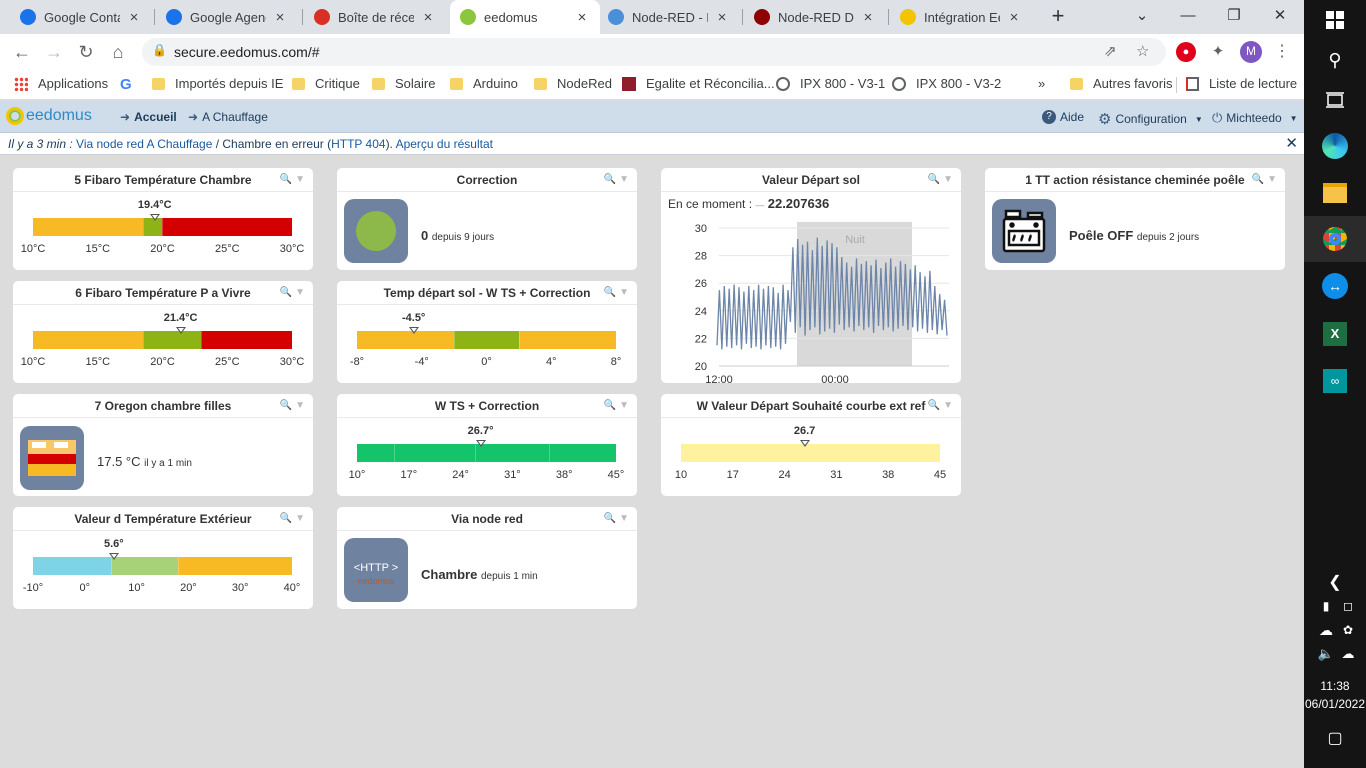 This screenshot has width=1366, height=768. Describe the element at coordinates (1251, 52) in the screenshot. I see `profile-avatar: M` at that location.